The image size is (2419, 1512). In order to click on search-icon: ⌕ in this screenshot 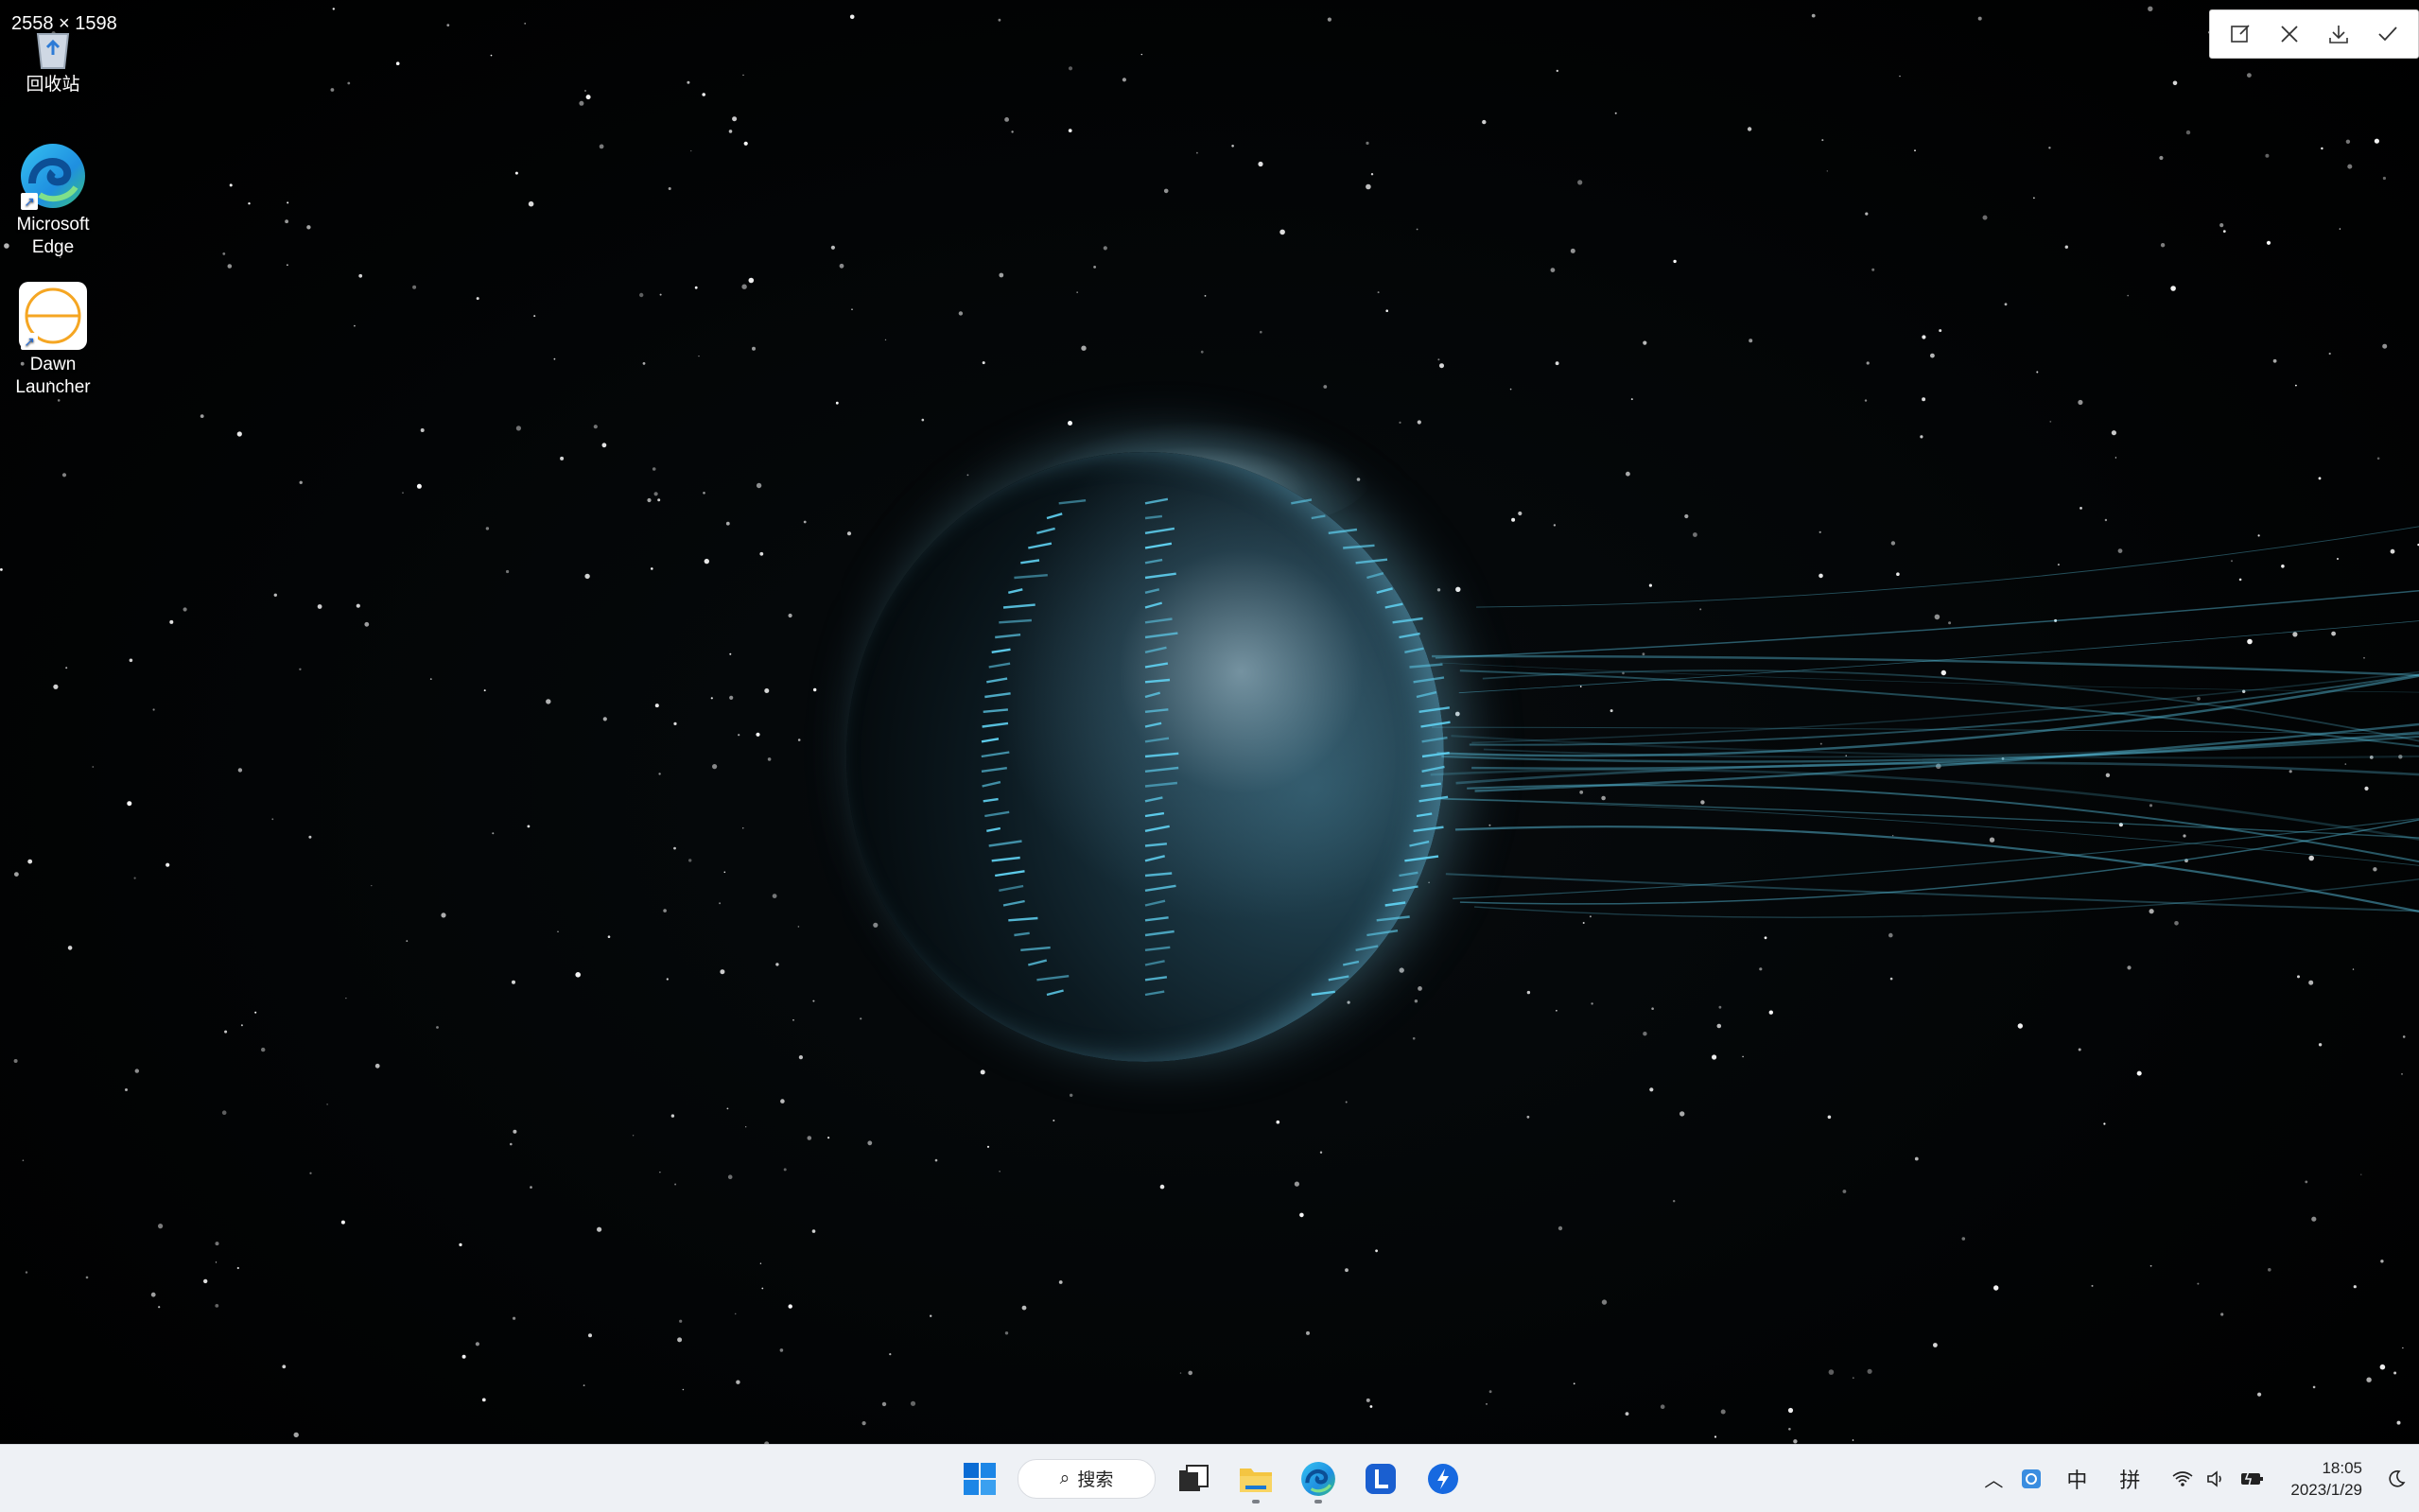, I will do `click(1064, 1478)`.